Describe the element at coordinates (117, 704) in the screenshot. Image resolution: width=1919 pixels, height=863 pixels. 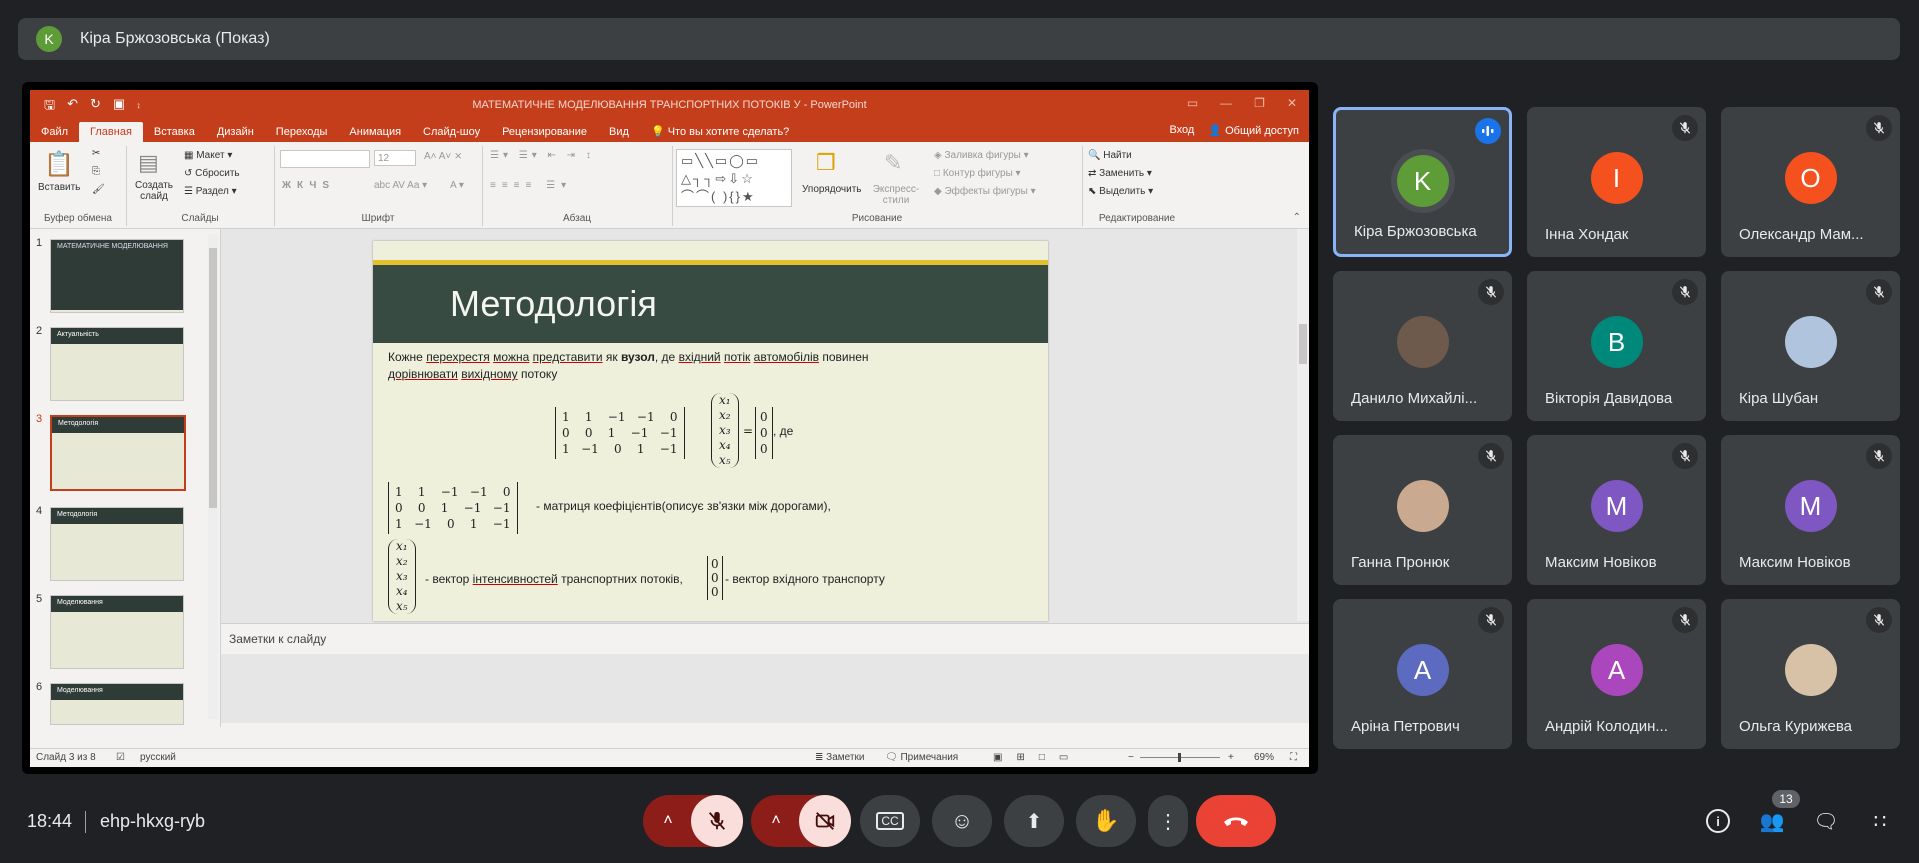
I see `thumbnail-slide-6: Моделювання` at that location.